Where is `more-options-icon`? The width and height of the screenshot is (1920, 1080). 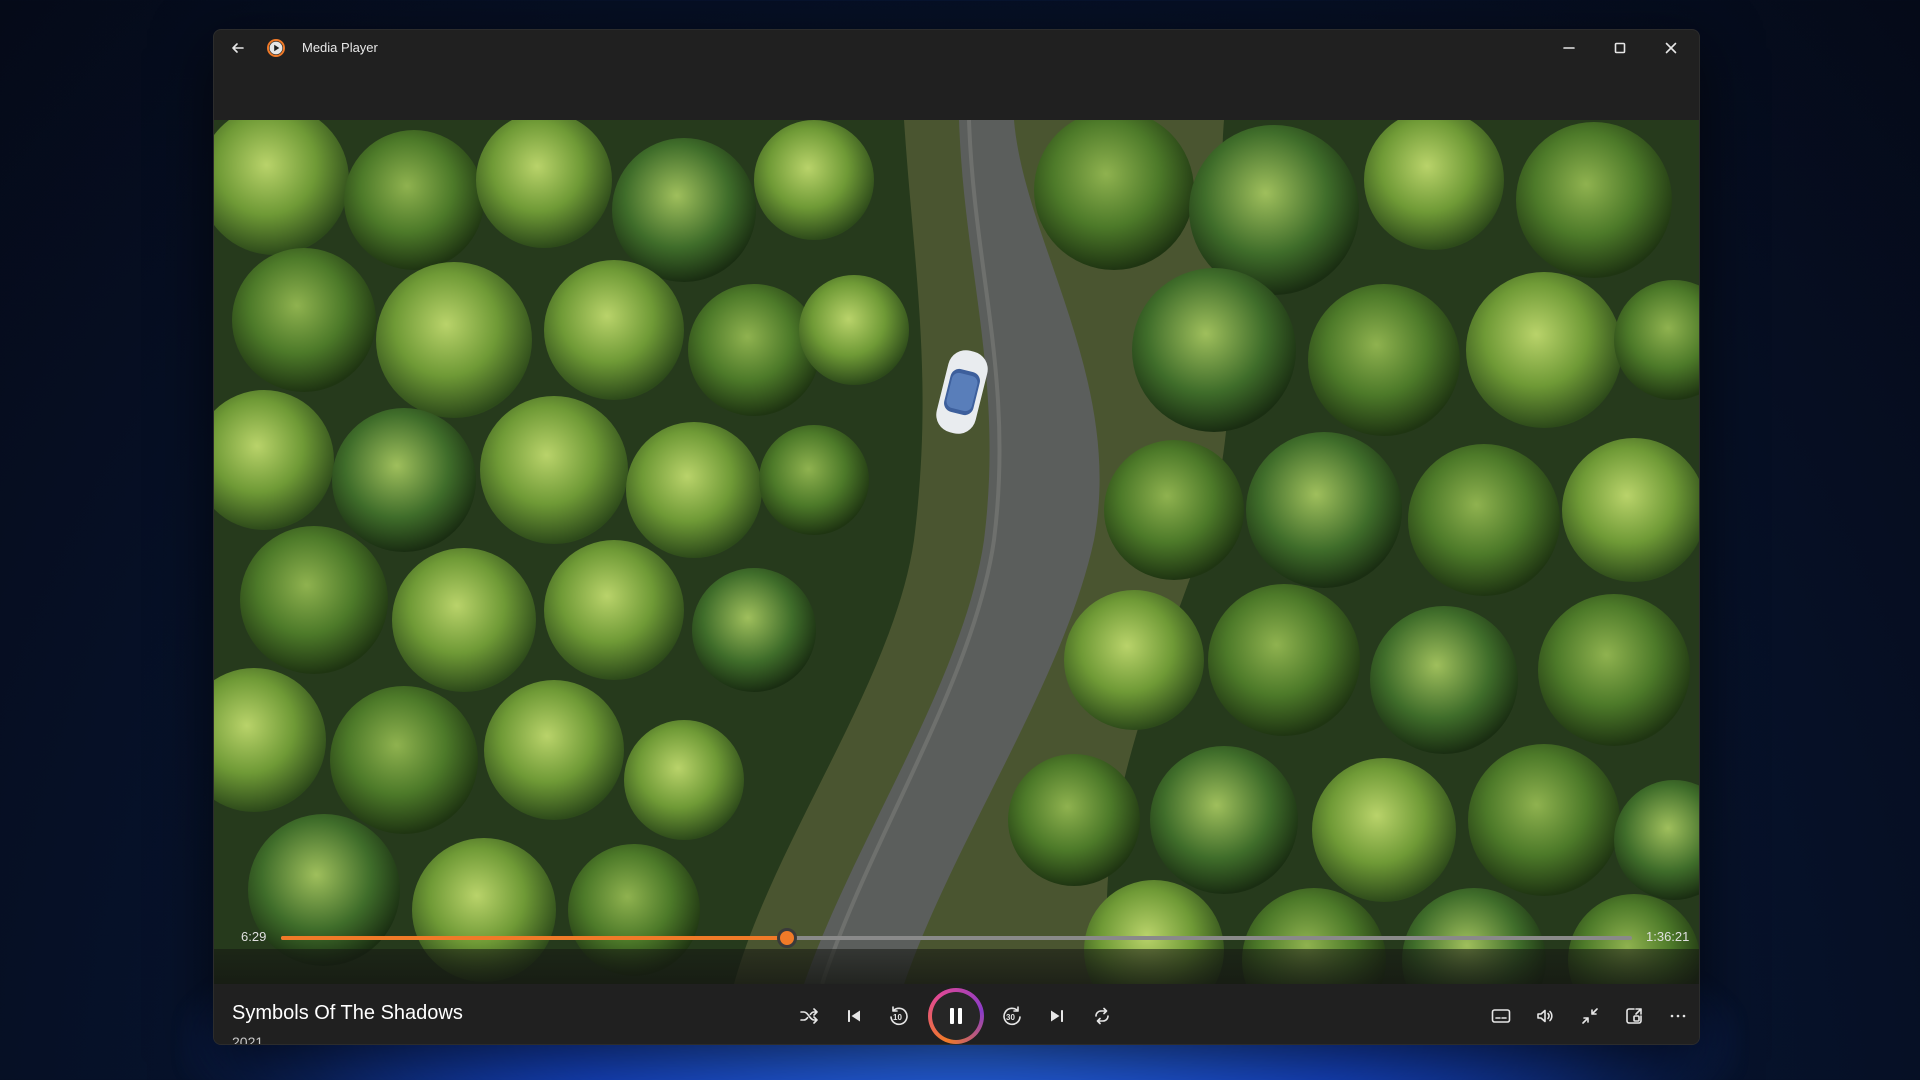
more-options-icon is located at coordinates (1678, 1016).